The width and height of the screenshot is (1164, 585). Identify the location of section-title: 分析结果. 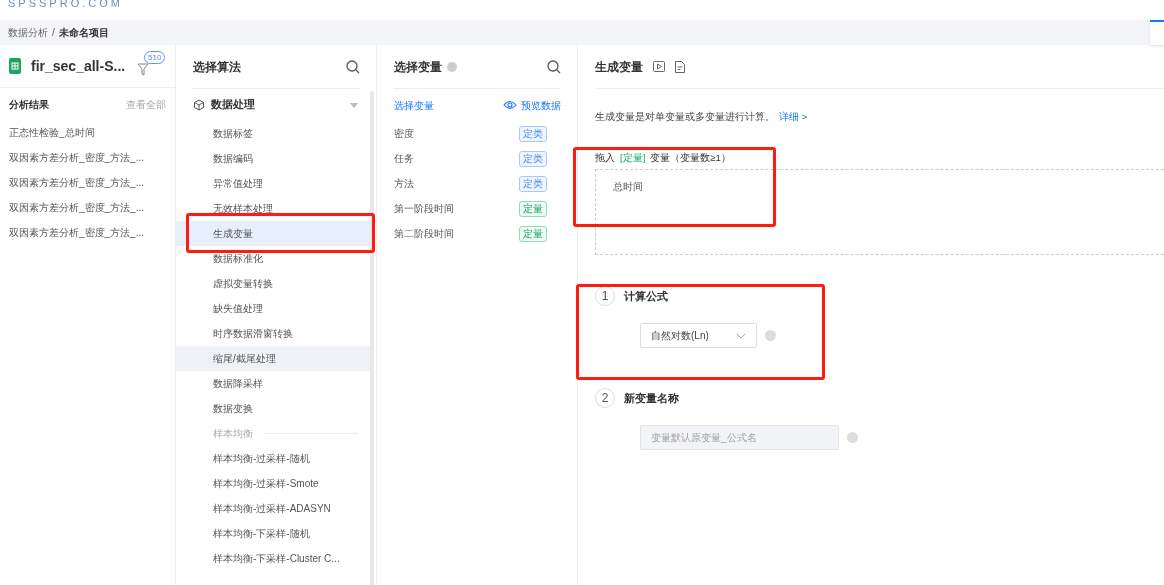
(29, 104).